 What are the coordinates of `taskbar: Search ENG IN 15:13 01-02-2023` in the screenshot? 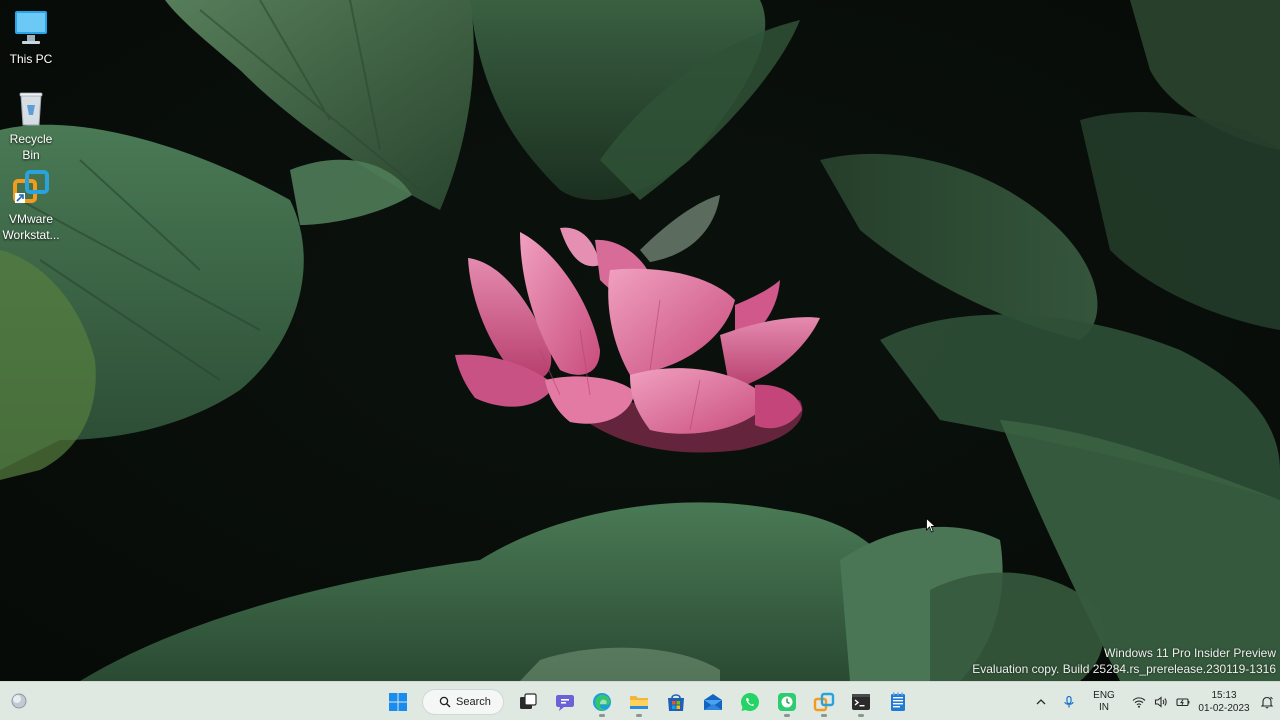 It's located at (640, 700).